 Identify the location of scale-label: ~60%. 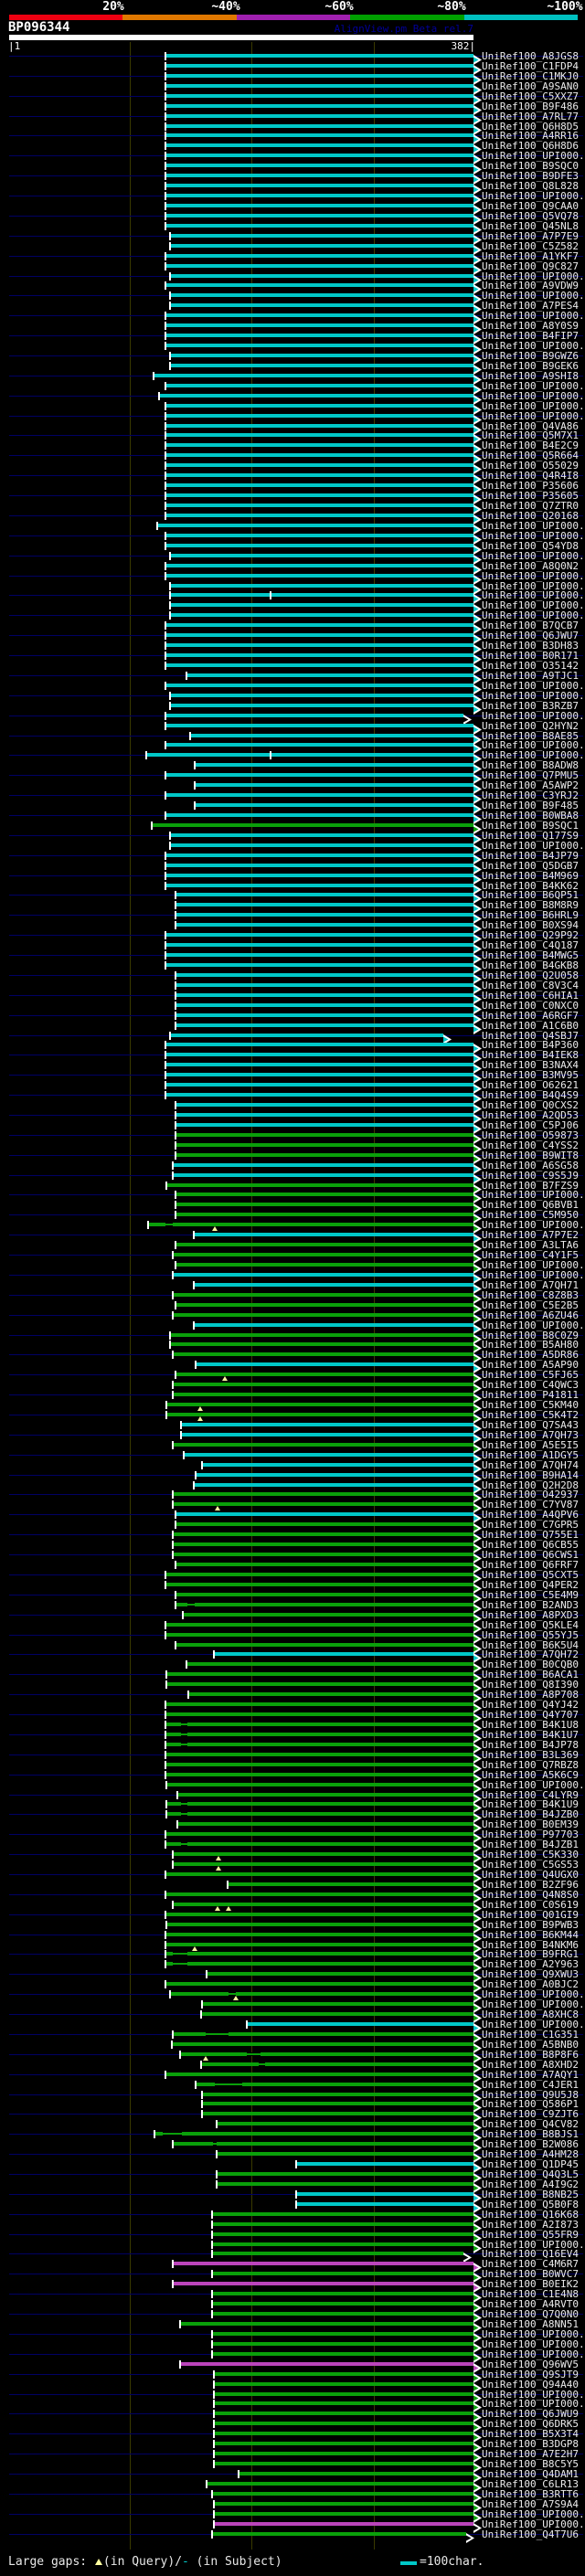
(339, 7).